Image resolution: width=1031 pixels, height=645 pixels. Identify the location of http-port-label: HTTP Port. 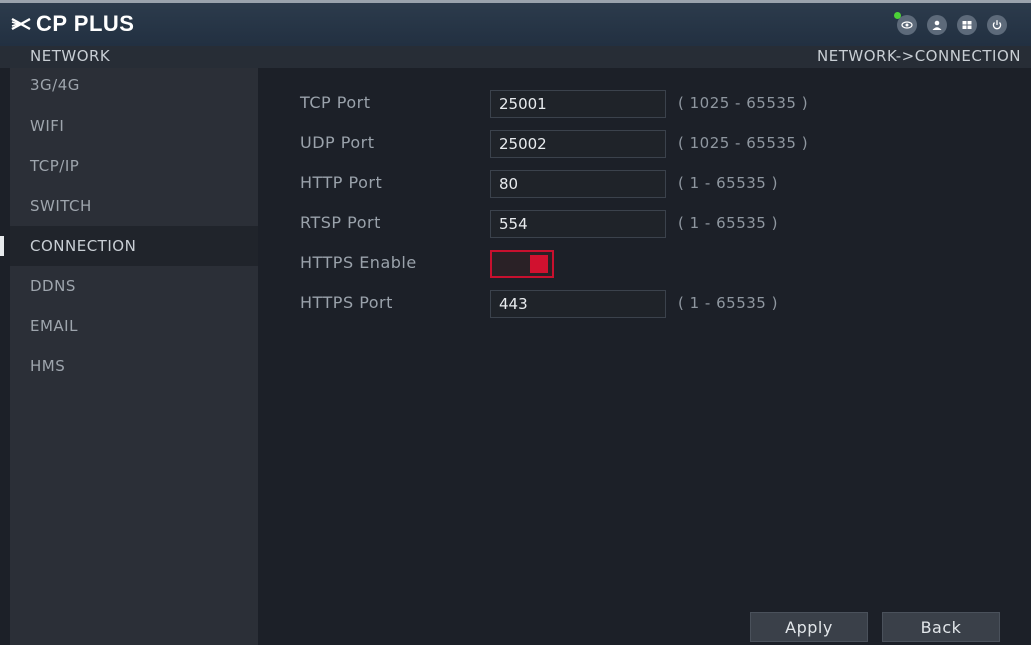
(341, 182).